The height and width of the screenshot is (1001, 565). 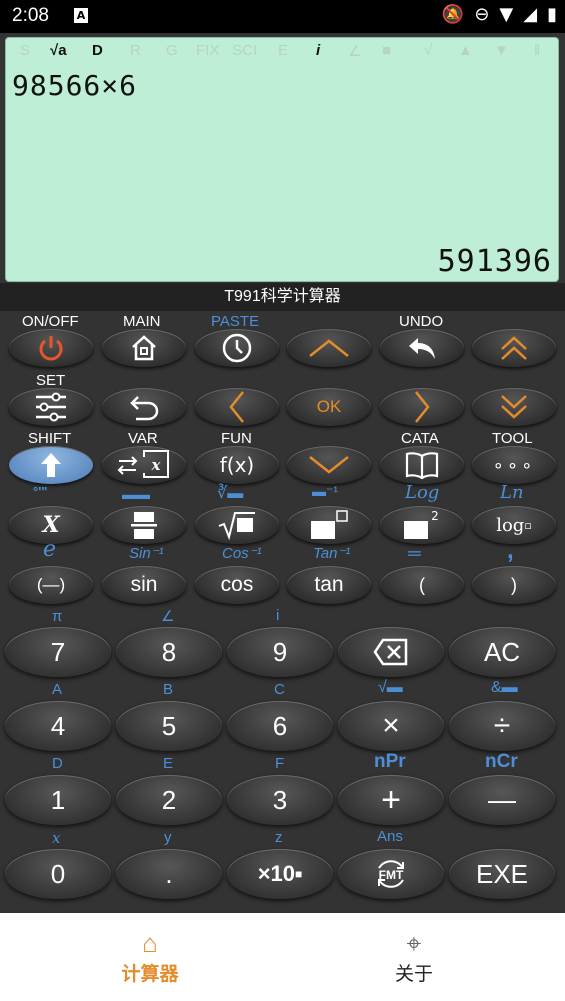 I want to click on svg-text: x, so click(x=156, y=465).